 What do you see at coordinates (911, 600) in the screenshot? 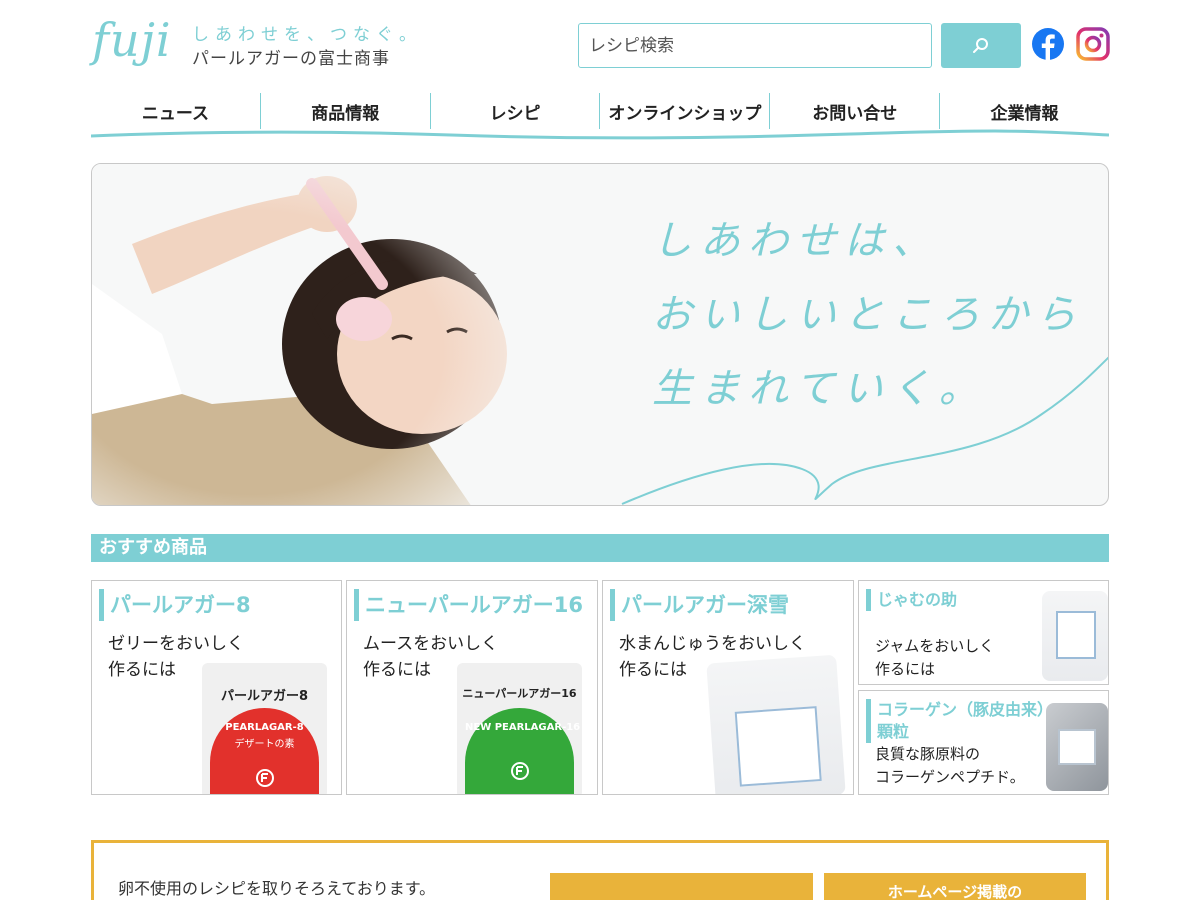
I see `product-title: じゃむの助` at bounding box center [911, 600].